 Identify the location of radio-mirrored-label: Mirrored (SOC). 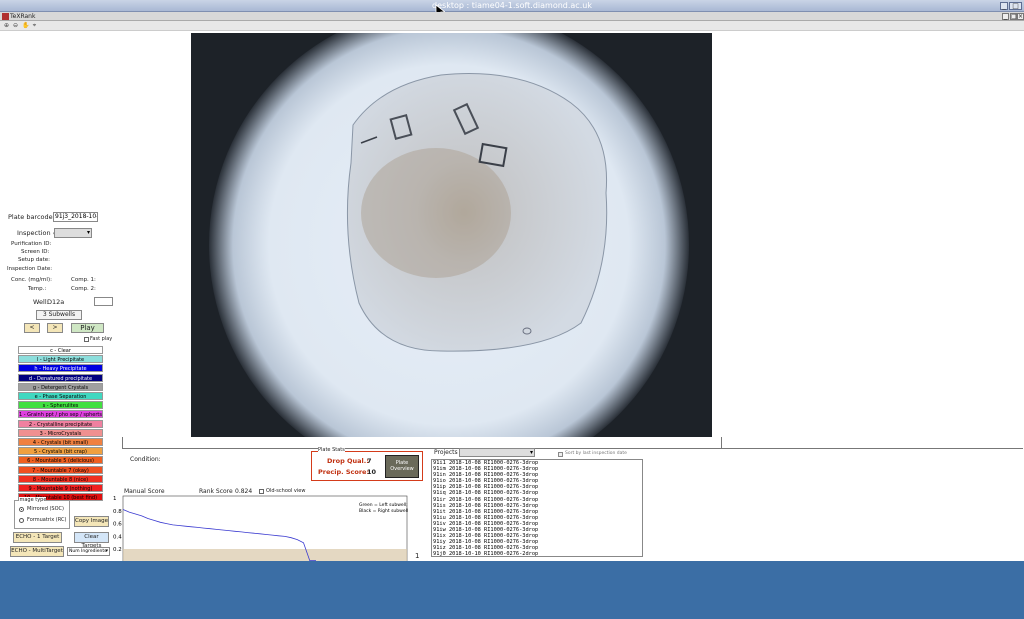
(45, 509).